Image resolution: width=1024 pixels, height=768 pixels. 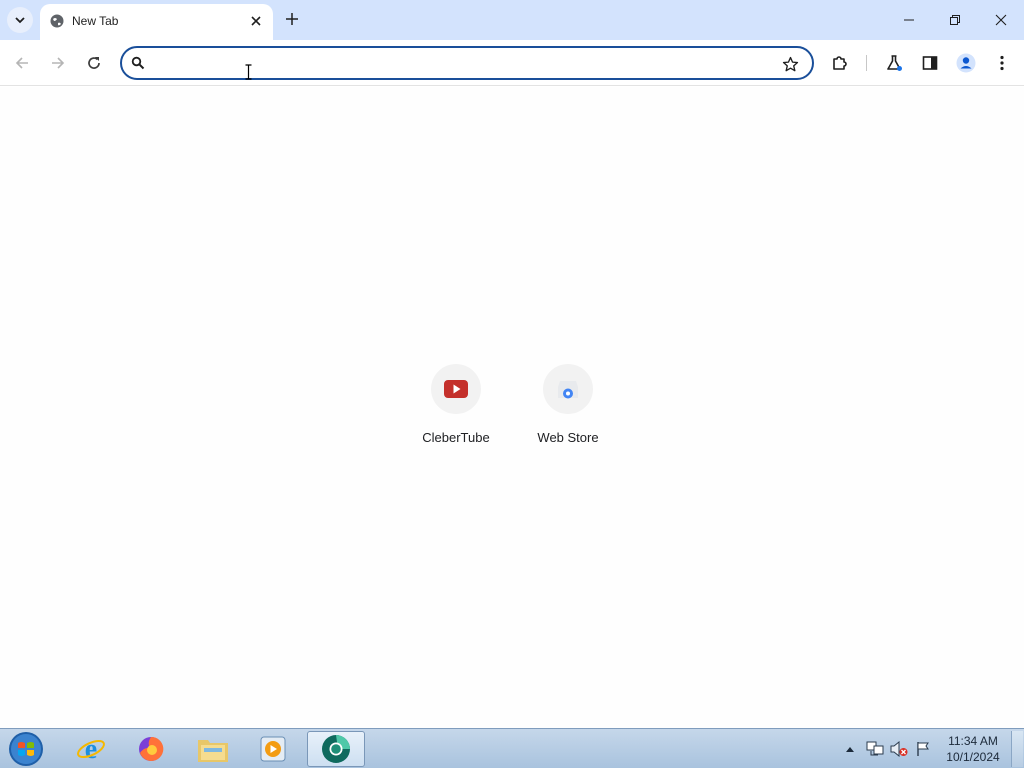 What do you see at coordinates (973, 749) in the screenshot?
I see `system-clock: 11:34 AM 10/1/2024` at bounding box center [973, 749].